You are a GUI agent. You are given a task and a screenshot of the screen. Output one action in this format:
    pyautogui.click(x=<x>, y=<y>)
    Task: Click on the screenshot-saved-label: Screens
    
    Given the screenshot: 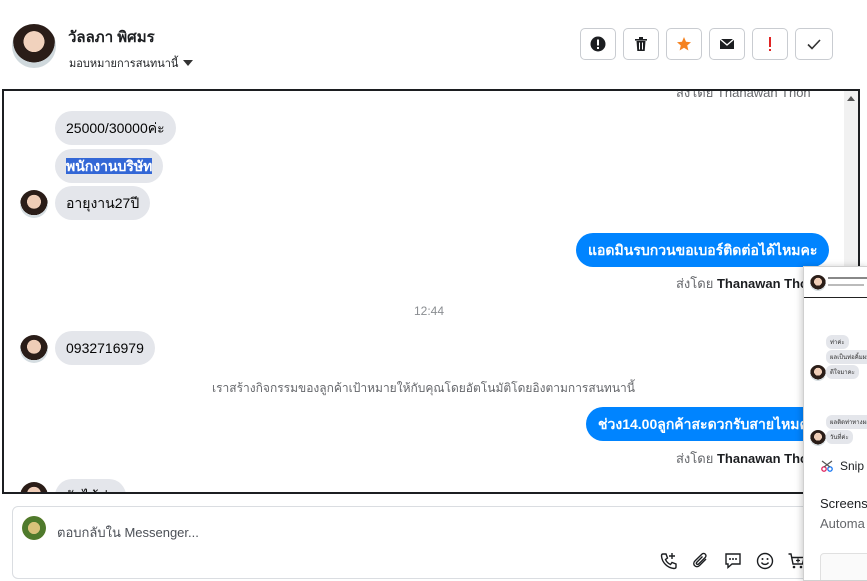 What is the action you would take?
    pyautogui.click(x=843, y=503)
    